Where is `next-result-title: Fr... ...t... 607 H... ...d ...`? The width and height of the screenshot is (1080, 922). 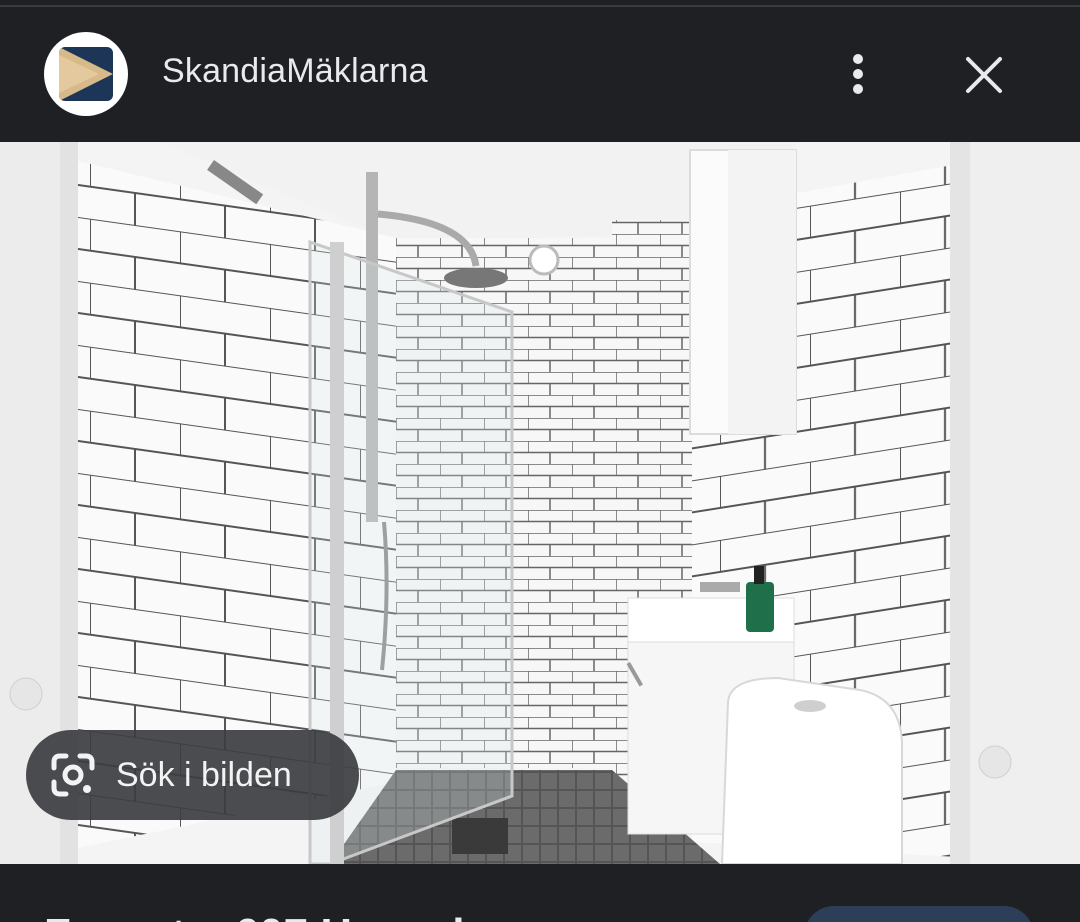
next-result-title: Fr... ...t... 607 H... ...d ... is located at coordinates (278, 916).